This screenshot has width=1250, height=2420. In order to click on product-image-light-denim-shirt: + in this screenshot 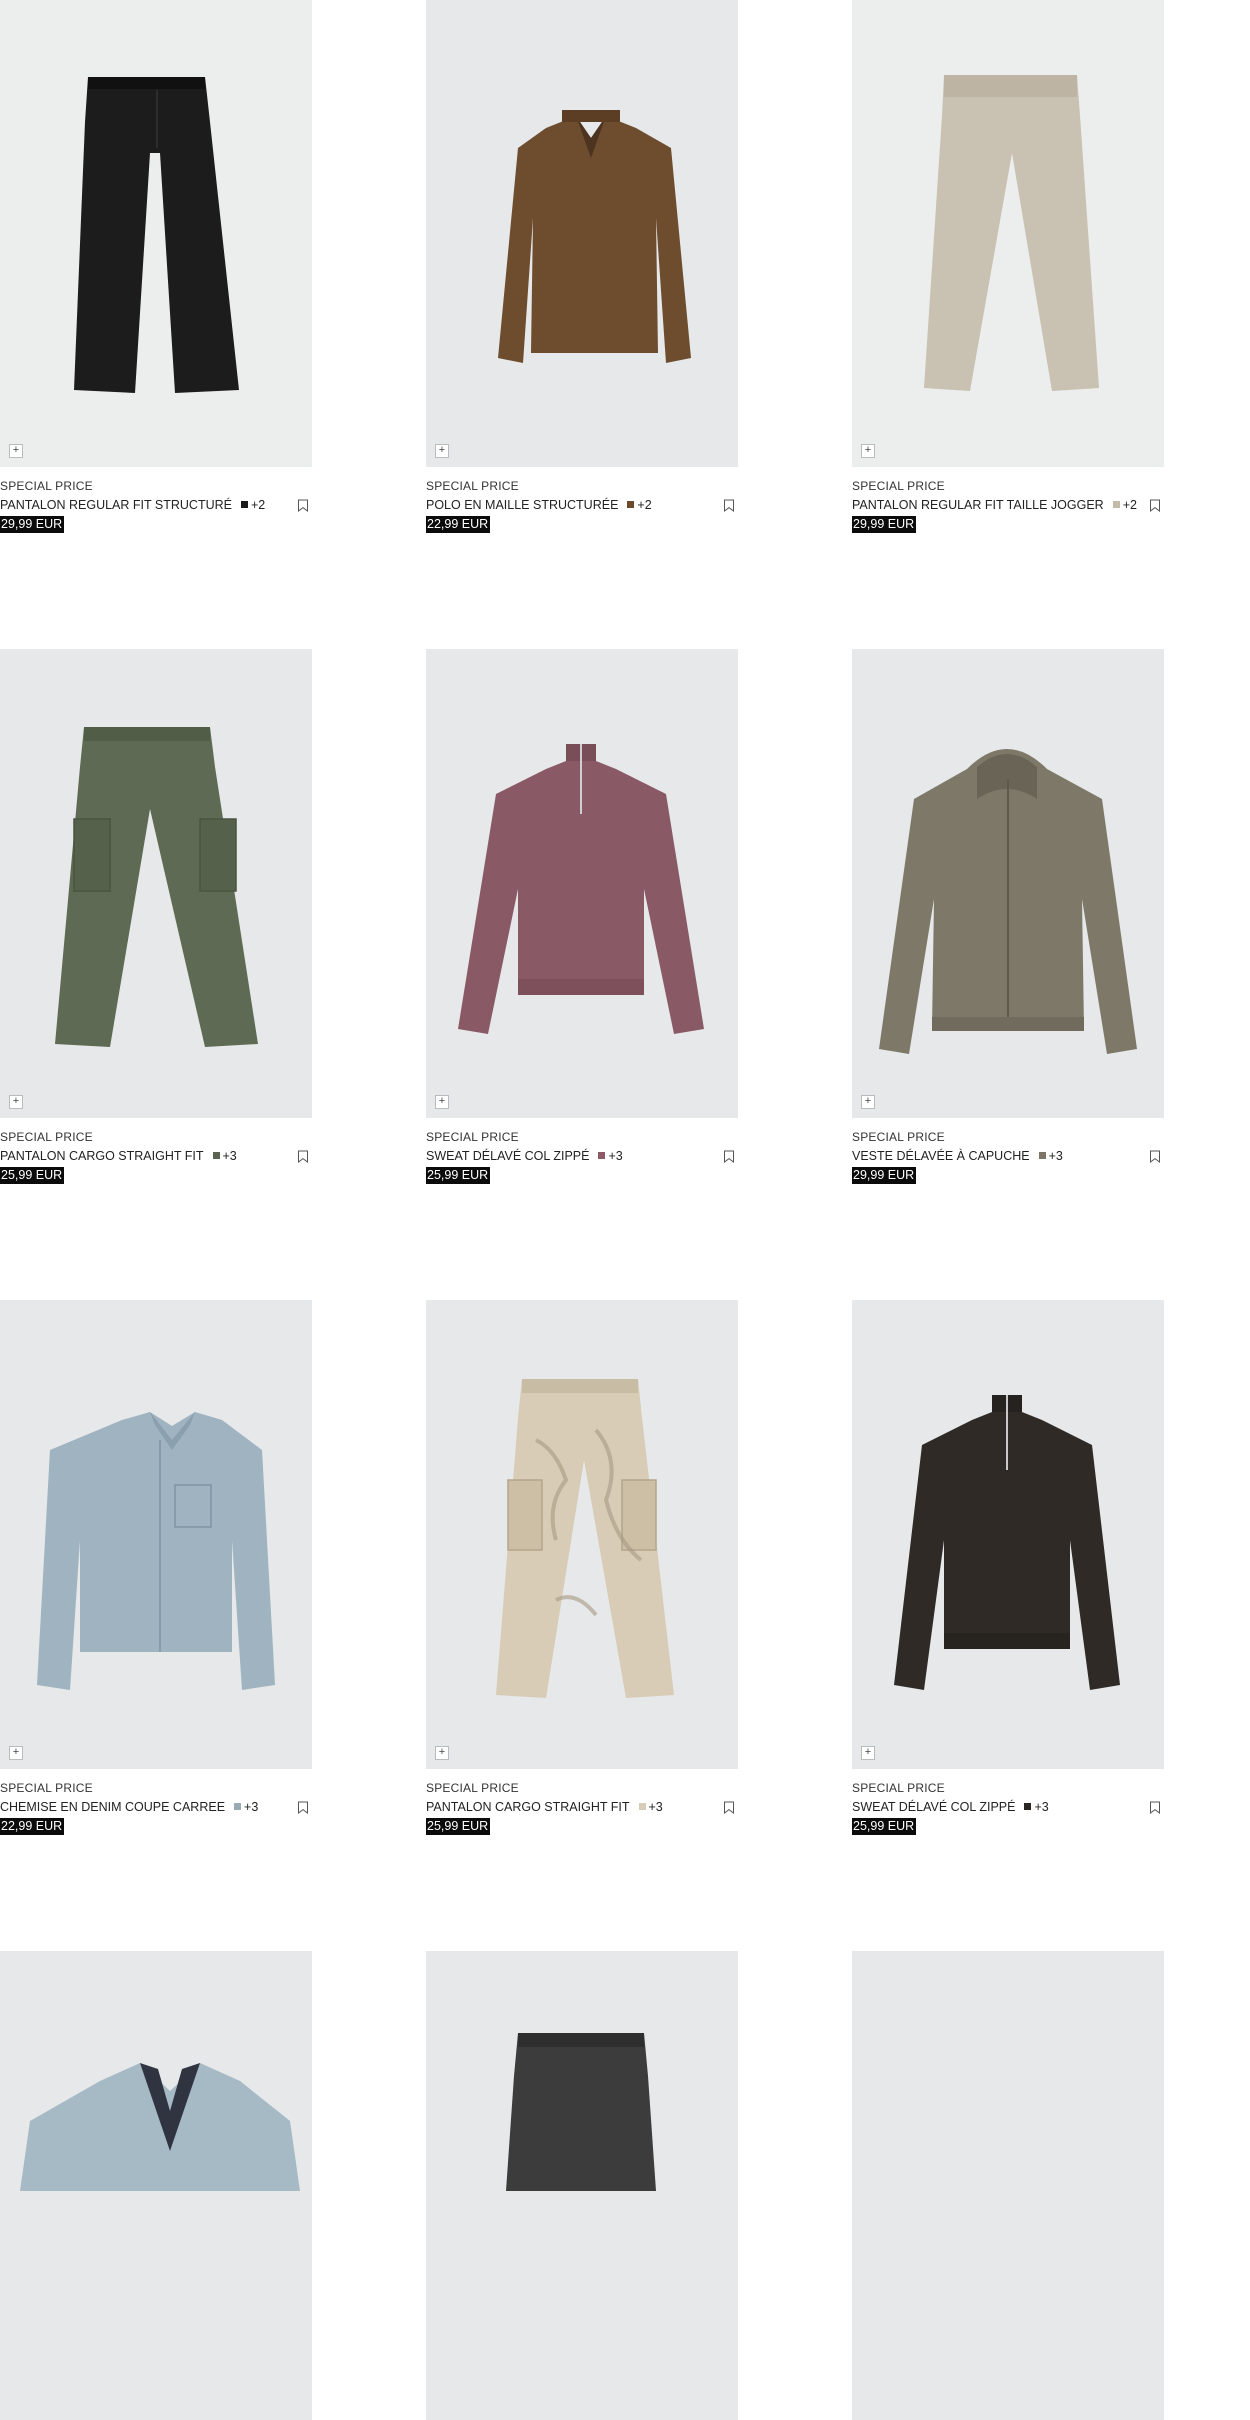, I will do `click(156, 1534)`.